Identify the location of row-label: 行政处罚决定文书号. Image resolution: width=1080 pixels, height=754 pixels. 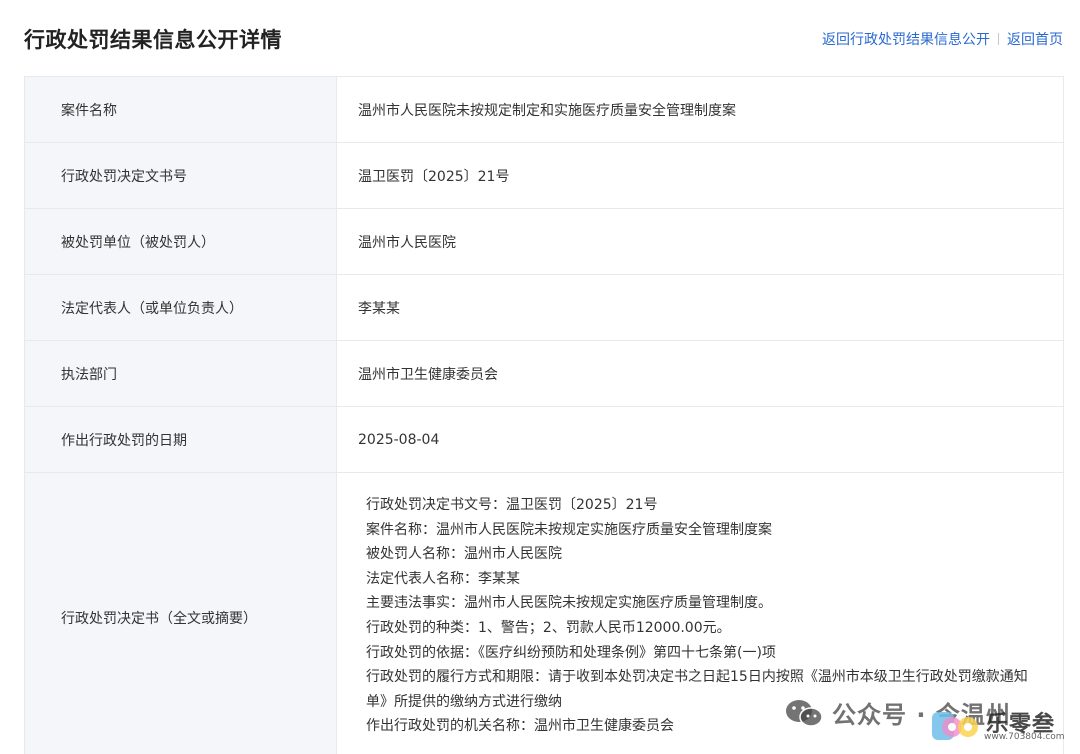
(180, 175).